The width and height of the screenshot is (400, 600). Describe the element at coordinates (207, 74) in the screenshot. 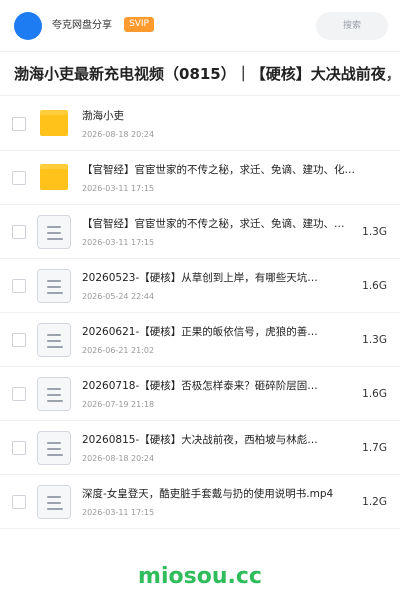

I see `folder-title: 渤海小吏最新充电视频（0815）｜【硬核】大决战前夜，西` at that location.